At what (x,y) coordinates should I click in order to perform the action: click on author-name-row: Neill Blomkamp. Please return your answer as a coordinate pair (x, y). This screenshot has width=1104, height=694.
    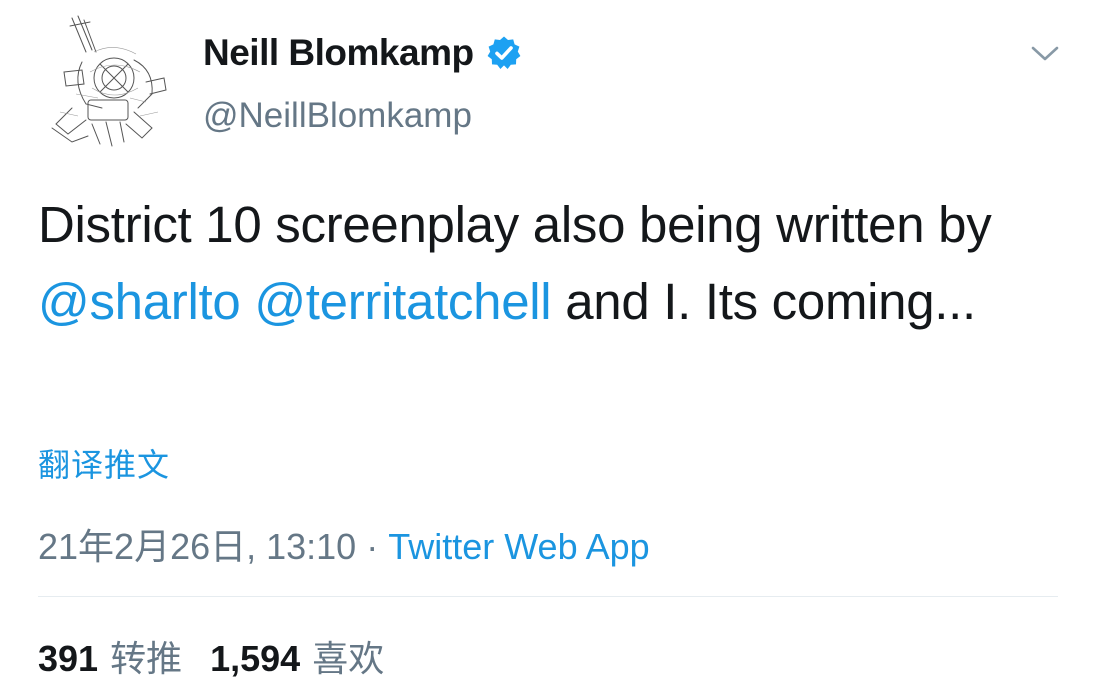
    Looking at the image, I should click on (362, 53).